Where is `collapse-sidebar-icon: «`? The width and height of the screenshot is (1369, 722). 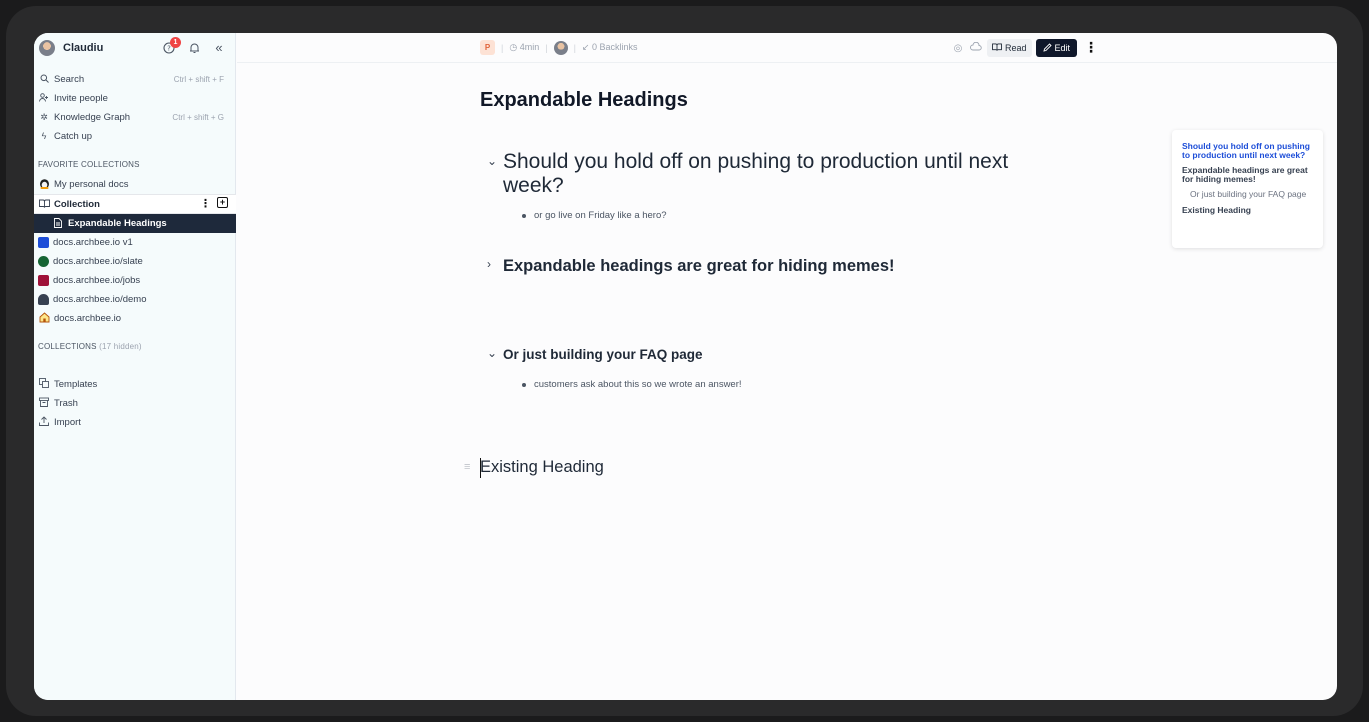 collapse-sidebar-icon: « is located at coordinates (219, 47).